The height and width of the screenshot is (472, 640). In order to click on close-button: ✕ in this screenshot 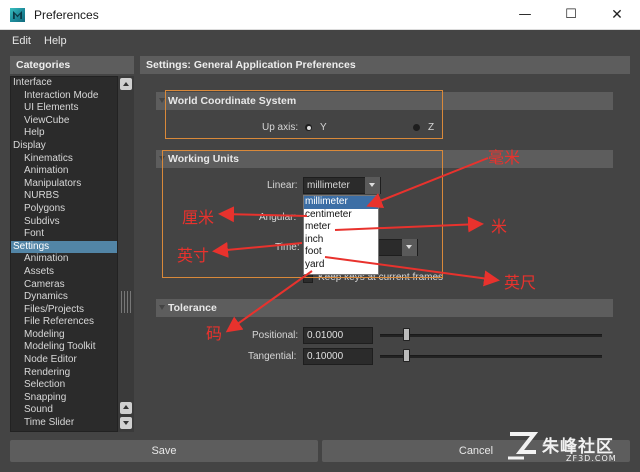, I will do `click(617, 15)`.